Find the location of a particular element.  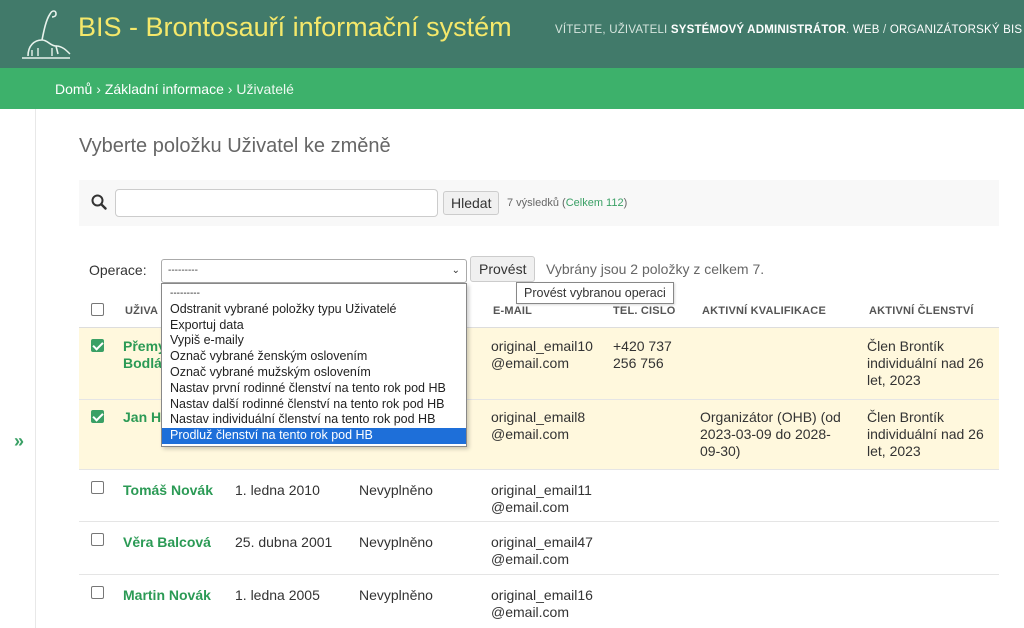

phone-cell: +420 737 256 756 is located at coordinates (642, 355).